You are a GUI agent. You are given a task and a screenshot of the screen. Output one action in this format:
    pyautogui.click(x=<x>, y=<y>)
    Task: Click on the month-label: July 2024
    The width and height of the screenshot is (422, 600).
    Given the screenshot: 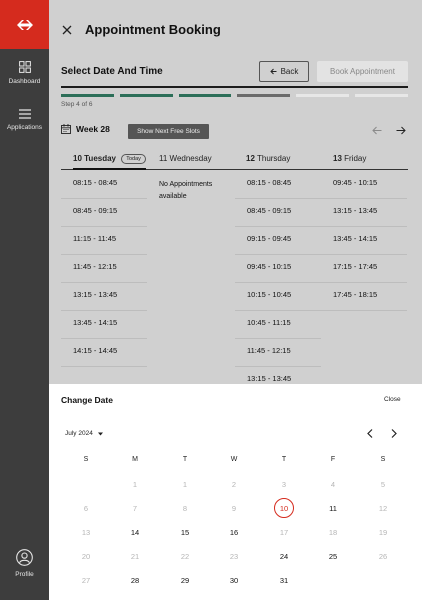 What is the action you would take?
    pyautogui.click(x=79, y=433)
    